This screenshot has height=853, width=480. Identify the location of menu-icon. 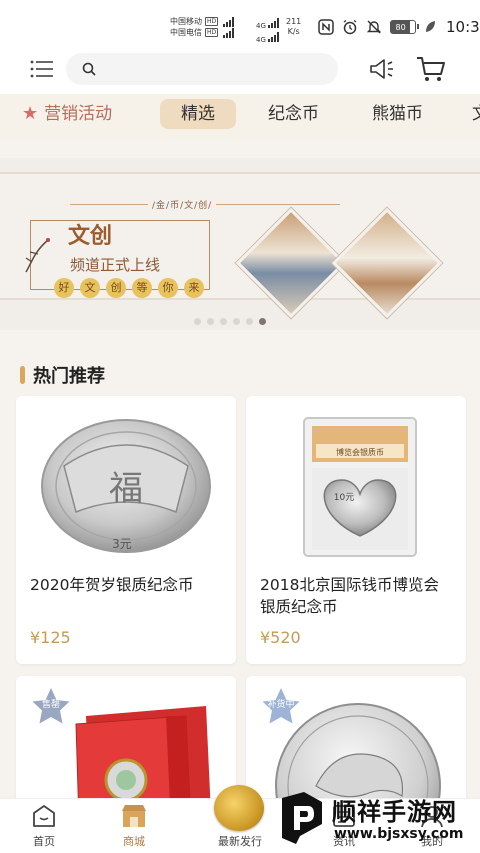
(42, 69).